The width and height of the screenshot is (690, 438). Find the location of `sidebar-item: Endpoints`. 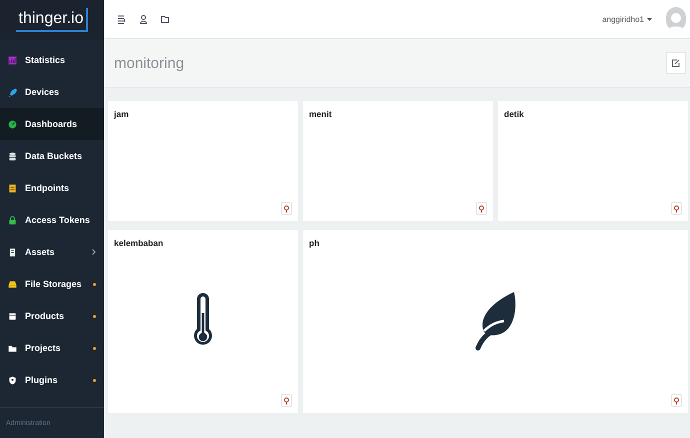

sidebar-item: Endpoints is located at coordinates (52, 188).